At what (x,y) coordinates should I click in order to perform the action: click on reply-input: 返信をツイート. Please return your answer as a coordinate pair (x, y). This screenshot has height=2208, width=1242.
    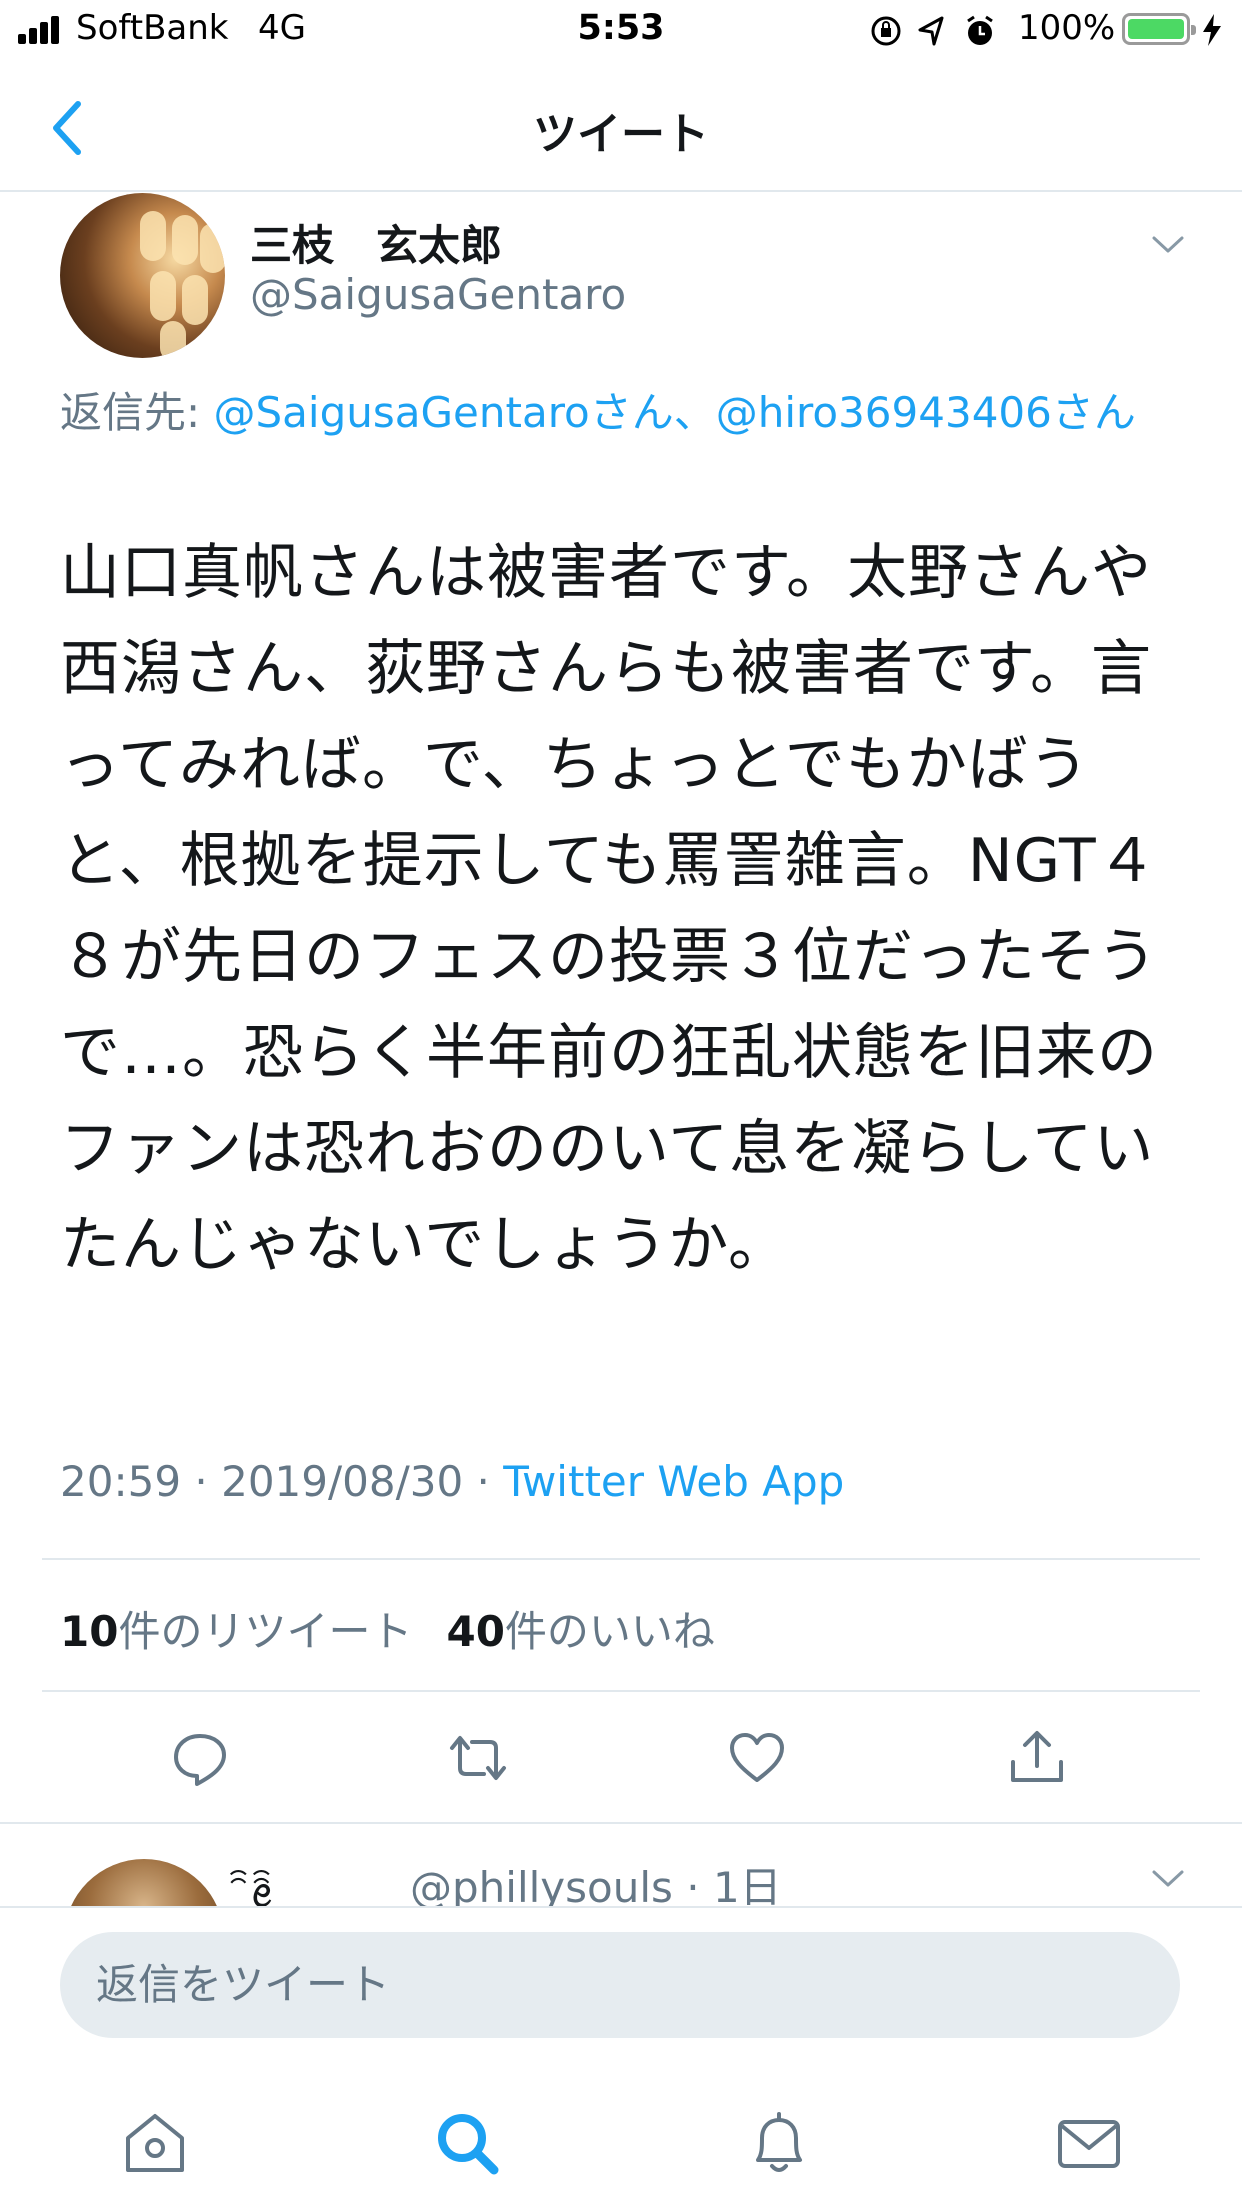
    Looking at the image, I should click on (620, 1985).